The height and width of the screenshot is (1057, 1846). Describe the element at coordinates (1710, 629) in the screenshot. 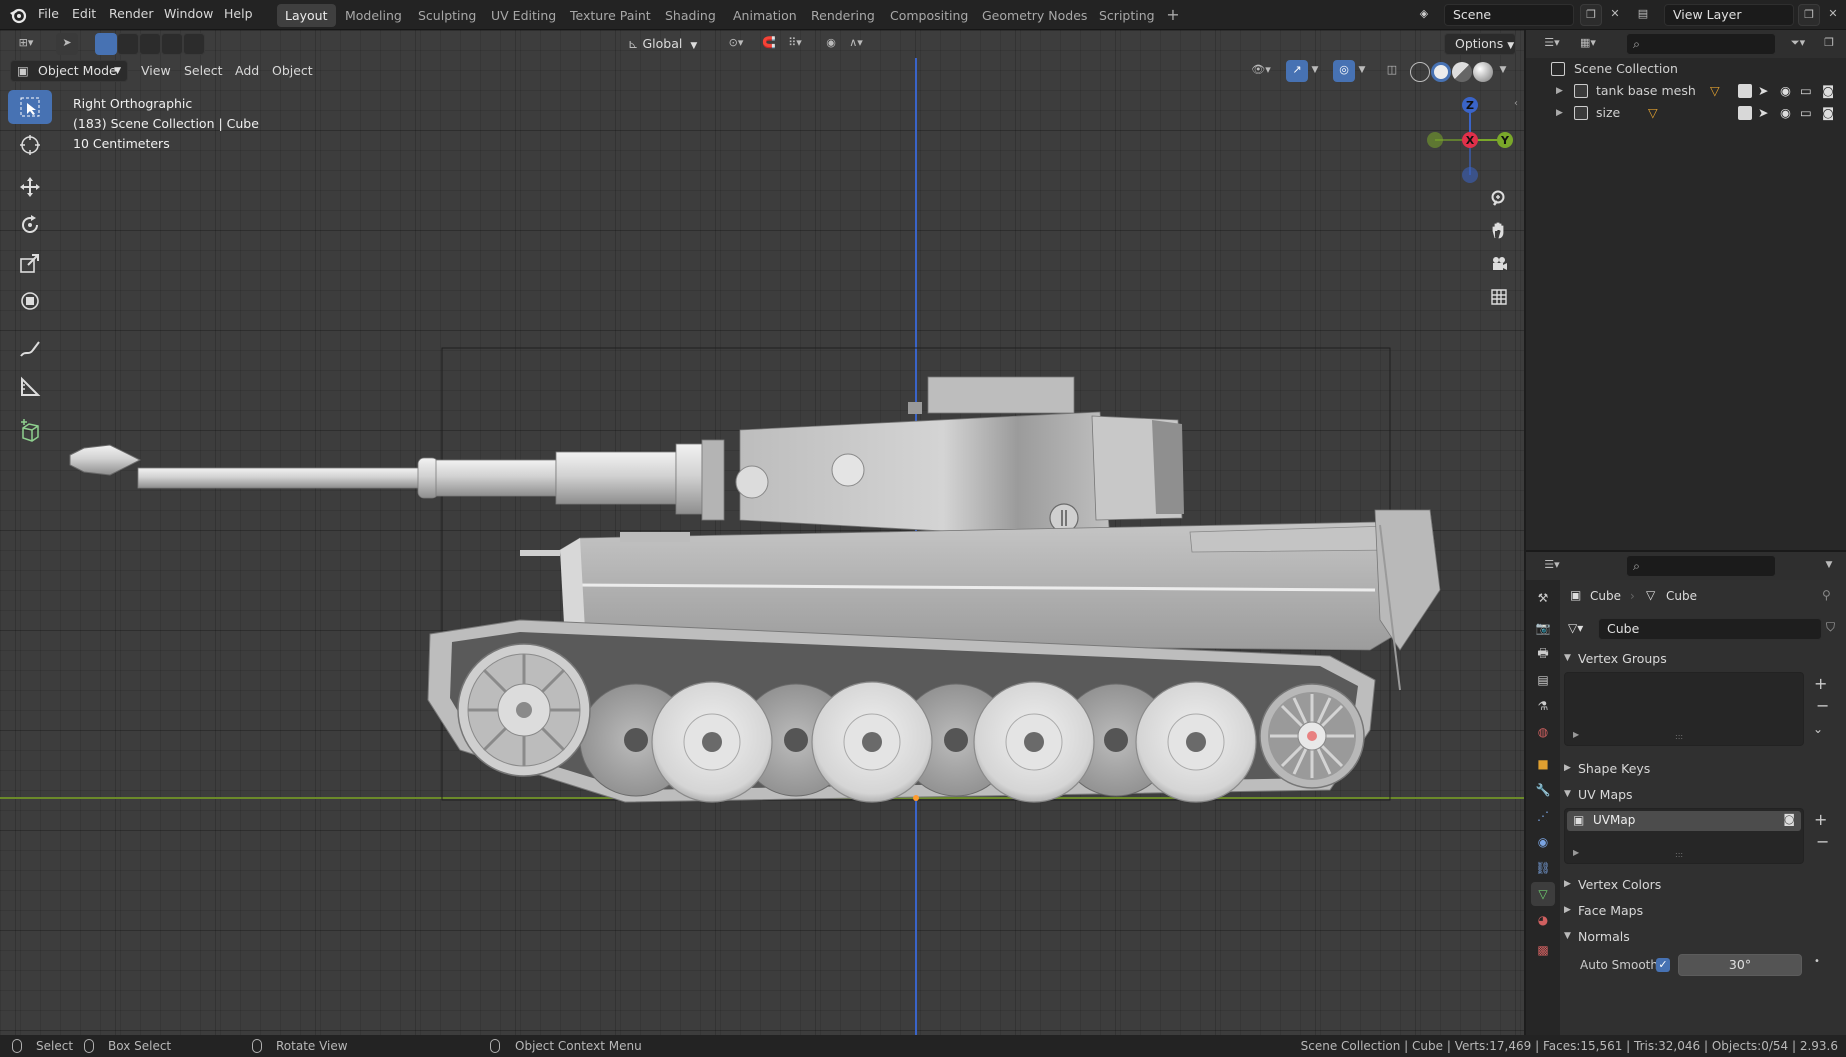

I see `mesh-name-field: Cube` at that location.